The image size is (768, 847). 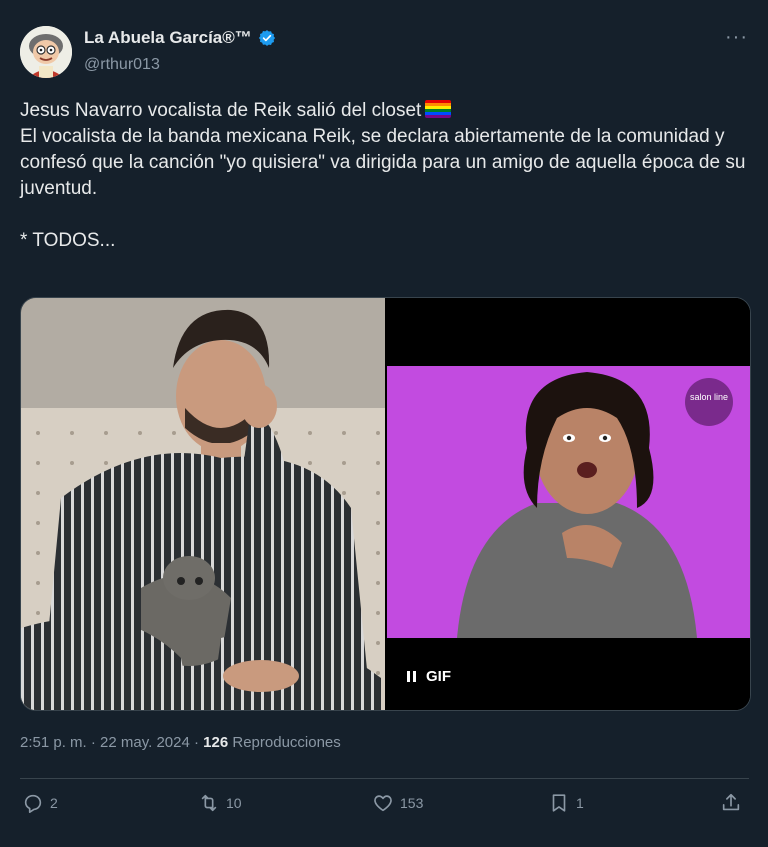 I want to click on share-icon, so click(x=731, y=802).